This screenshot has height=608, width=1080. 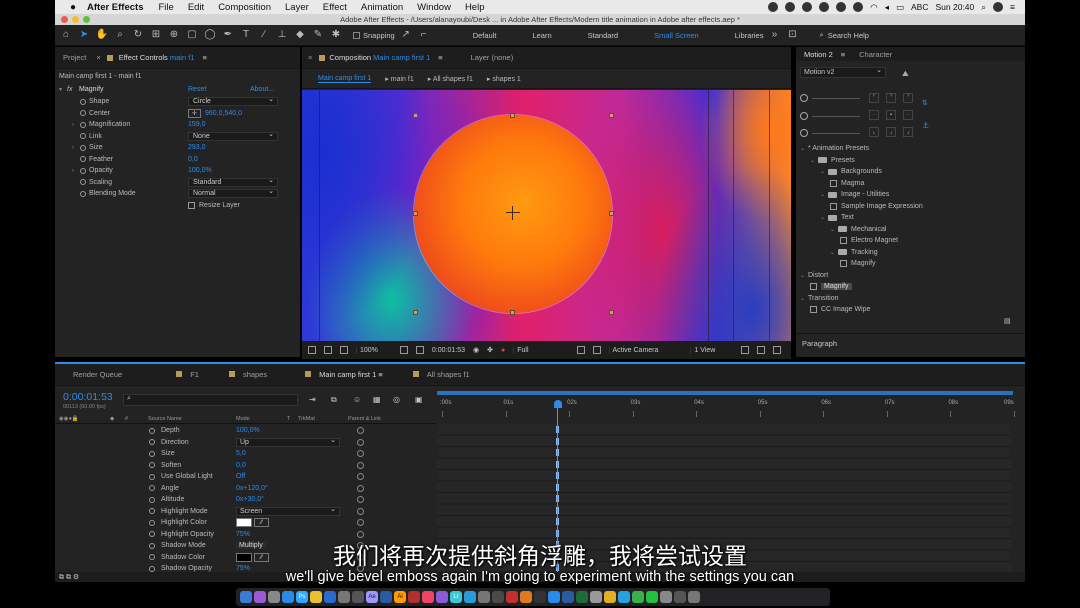 I want to click on presets-tree-item: ⌄ Image - Utilities, so click(x=854, y=195).